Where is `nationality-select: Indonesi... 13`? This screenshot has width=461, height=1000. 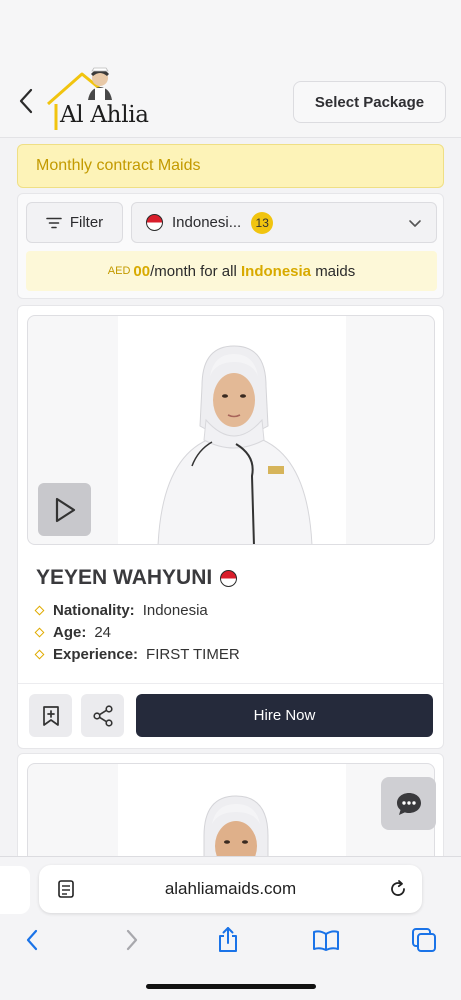 nationality-select: Indonesi... 13 is located at coordinates (284, 222).